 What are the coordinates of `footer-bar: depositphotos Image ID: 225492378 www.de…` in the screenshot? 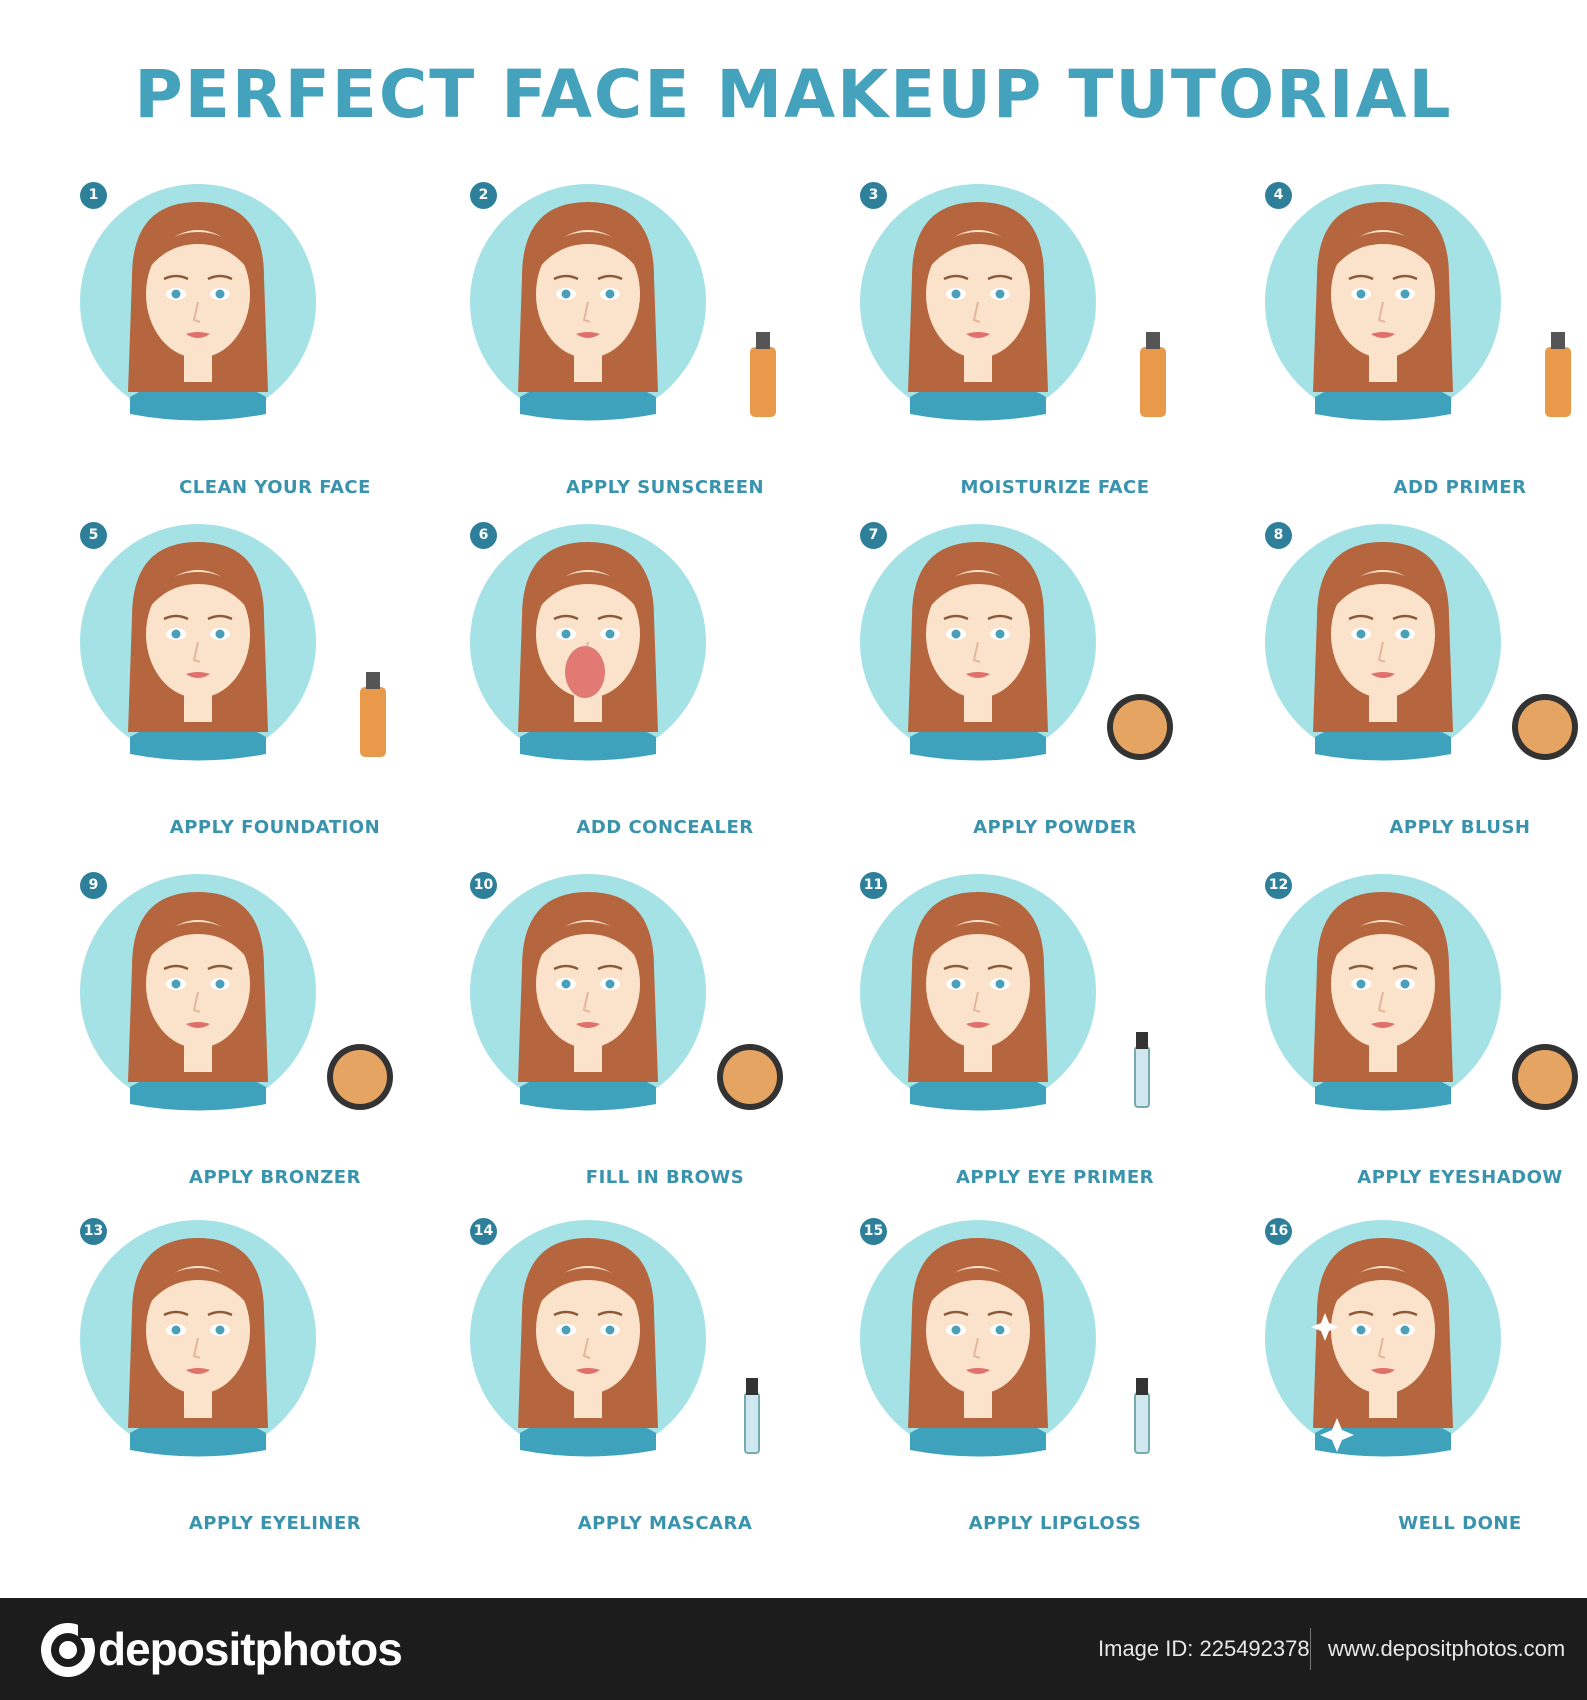 It's located at (793, 1649).